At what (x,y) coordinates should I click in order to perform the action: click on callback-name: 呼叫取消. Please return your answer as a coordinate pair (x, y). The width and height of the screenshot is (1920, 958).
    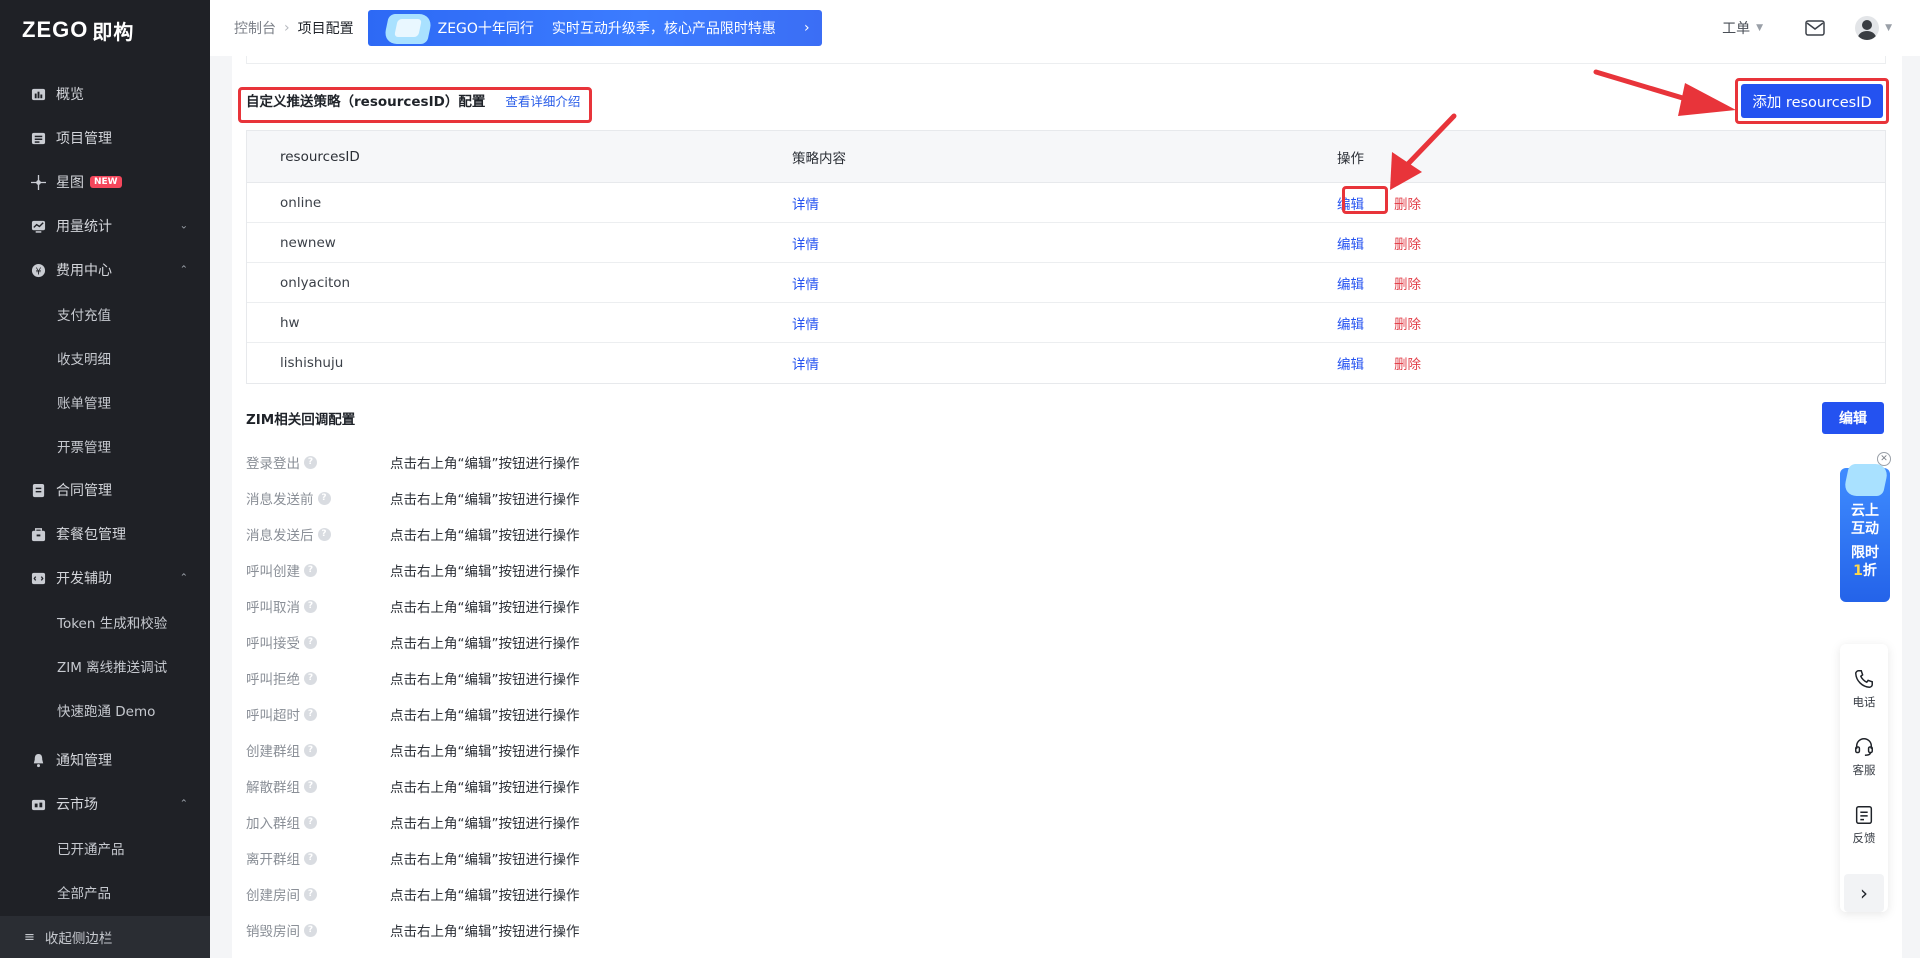
    Looking at the image, I should click on (273, 608).